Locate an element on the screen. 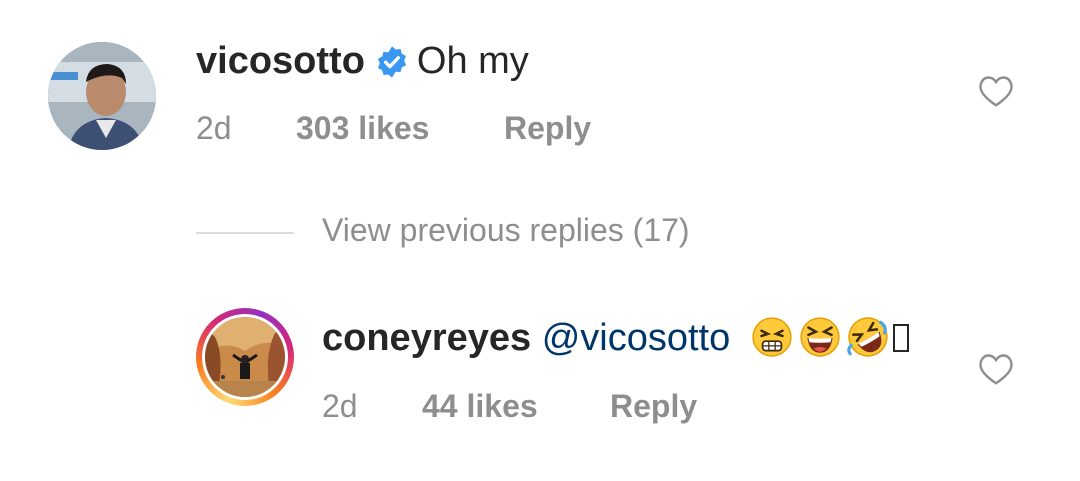 The width and height of the screenshot is (1080, 481). verified-badge-icon is located at coordinates (392, 67).